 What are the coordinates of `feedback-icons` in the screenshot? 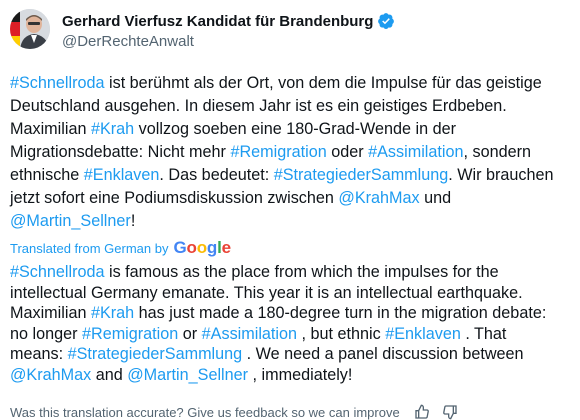 It's located at (436, 412).